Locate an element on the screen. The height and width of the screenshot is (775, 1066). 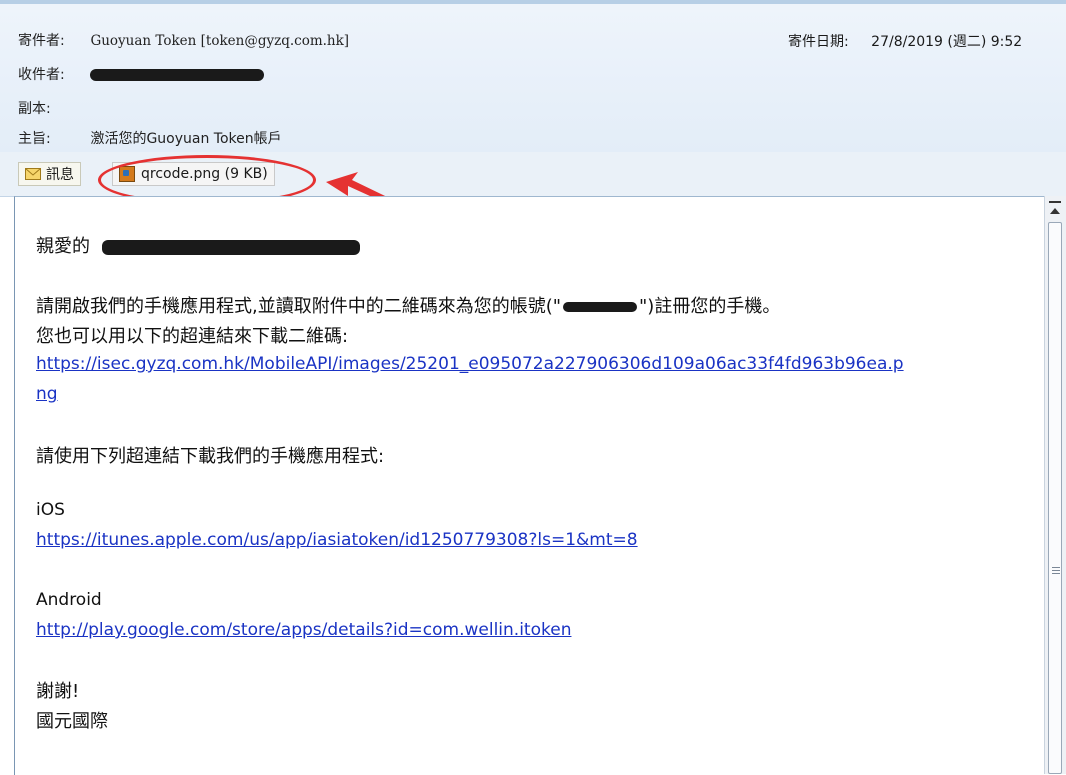
cc-label: 副本: is located at coordinates (34, 109).